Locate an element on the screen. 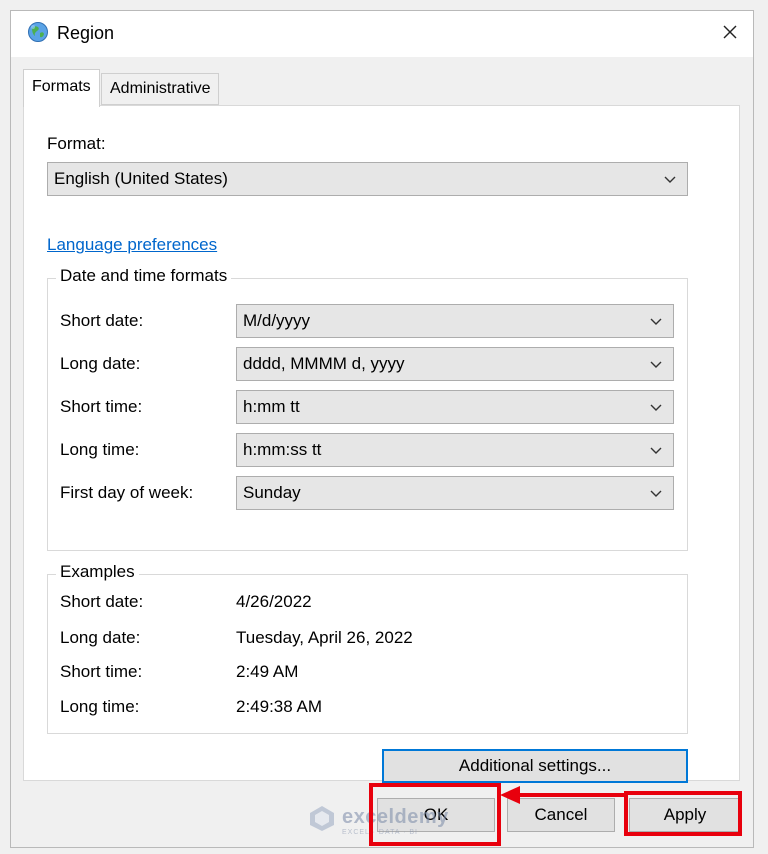 Image resolution: width=768 pixels, height=854 pixels. group-title-date-time: Date and time formats is located at coordinates (144, 276).